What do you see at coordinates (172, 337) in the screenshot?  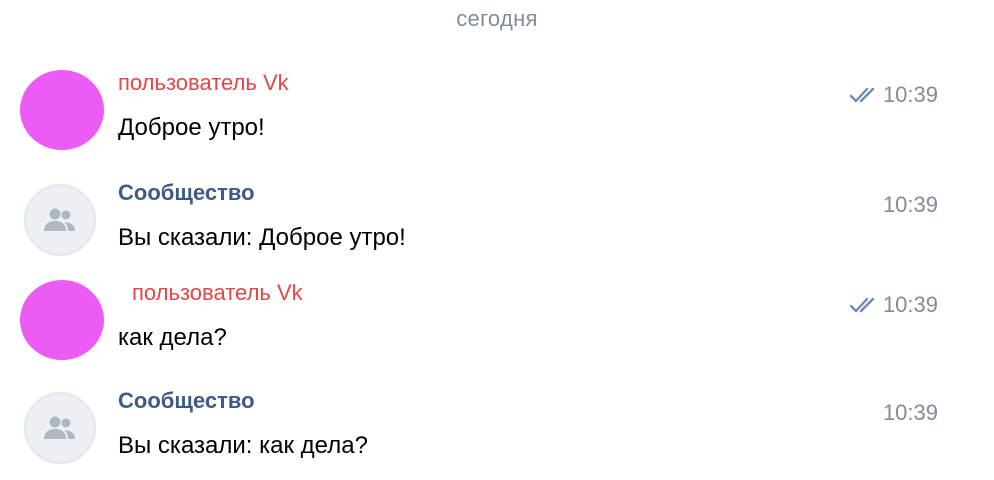 I see `message-text: как дела?` at bounding box center [172, 337].